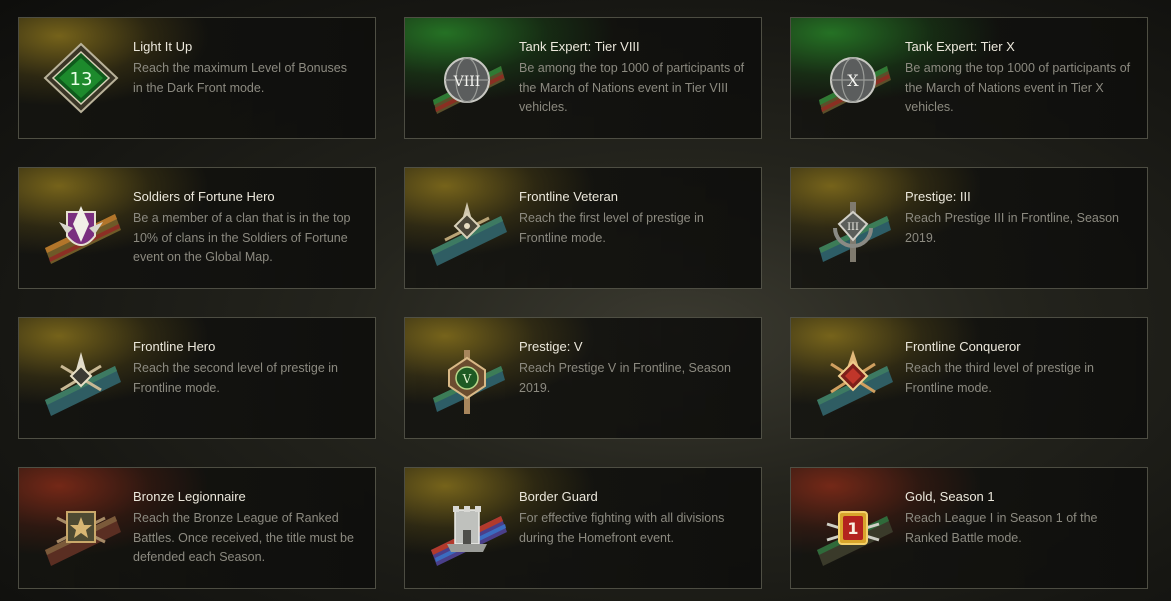  Describe the element at coordinates (963, 346) in the screenshot. I see `achievement-title: Frontline Conqueror` at that location.